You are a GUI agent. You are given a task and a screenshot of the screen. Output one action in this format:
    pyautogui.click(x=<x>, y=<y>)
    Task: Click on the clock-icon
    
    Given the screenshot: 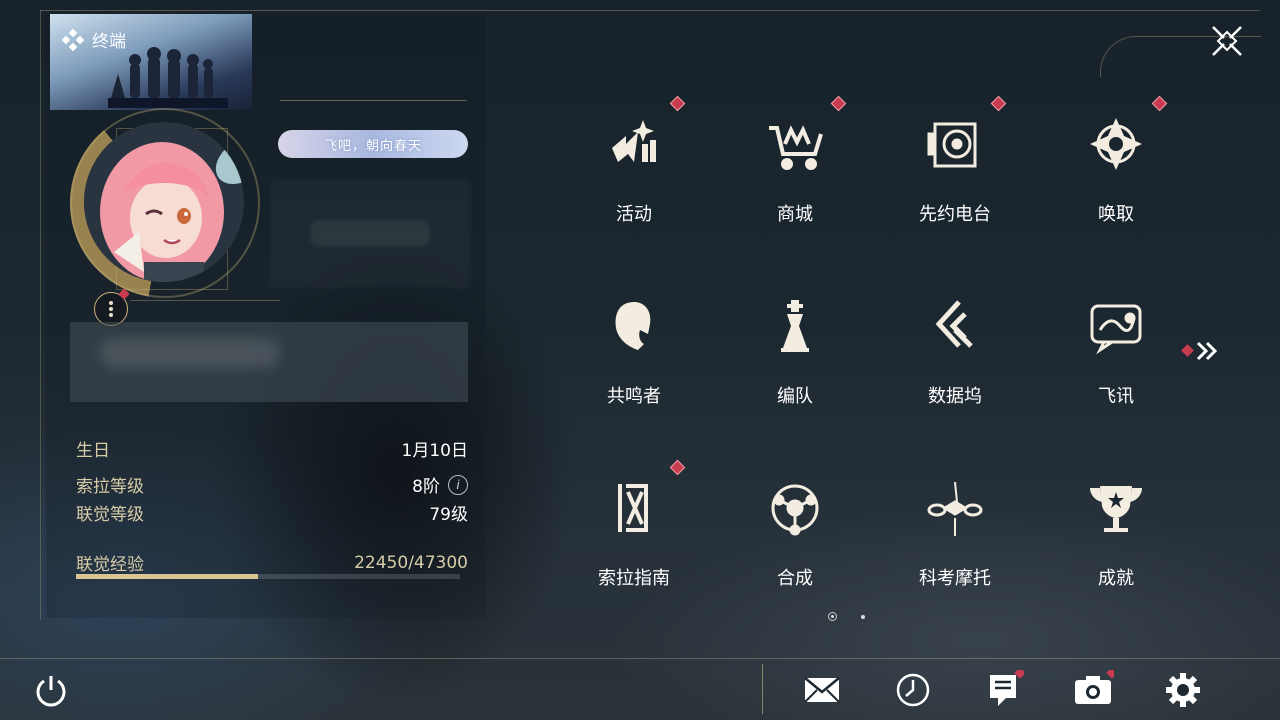 What is the action you would take?
    pyautogui.click(x=913, y=690)
    